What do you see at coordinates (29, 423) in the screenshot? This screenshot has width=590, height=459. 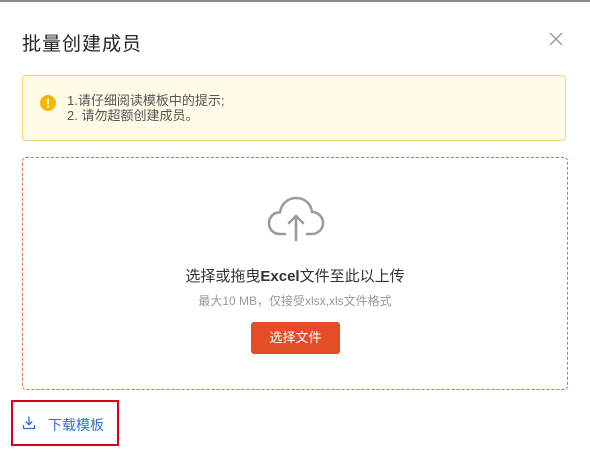 I see `download-icon` at bounding box center [29, 423].